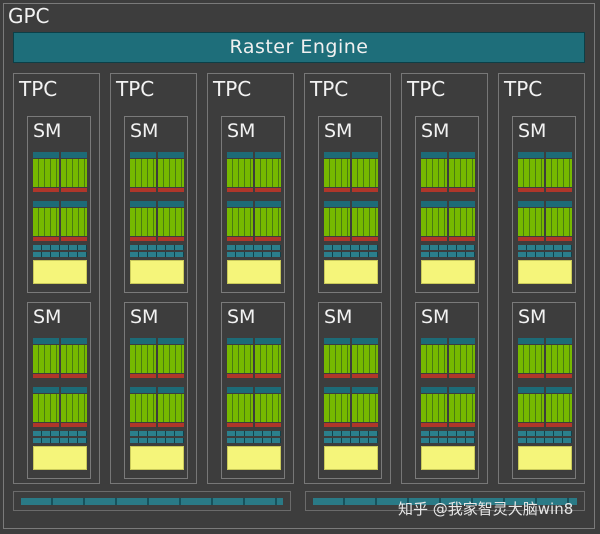 The height and width of the screenshot is (534, 600). I want to click on tpc-4: TPC SM SM, so click(347, 278).